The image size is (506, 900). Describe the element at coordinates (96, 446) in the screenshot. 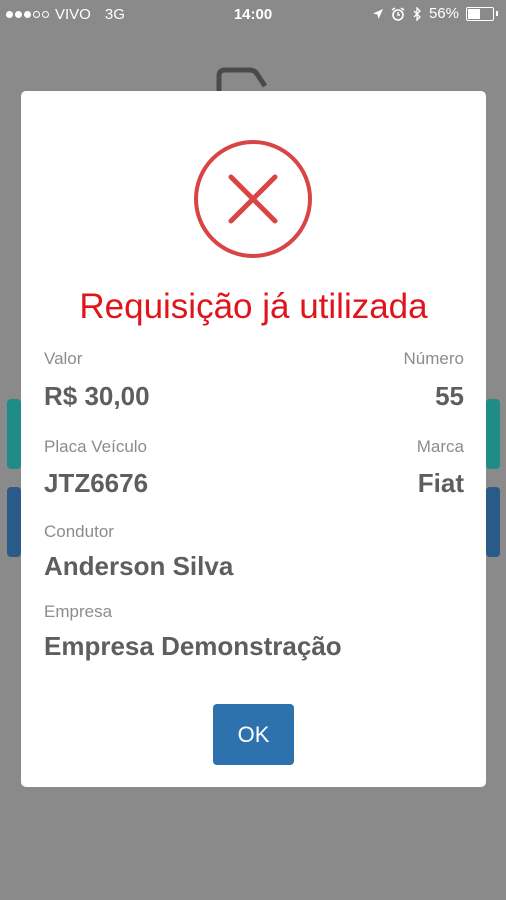

I see `placa-label: Placa Veículo` at that location.